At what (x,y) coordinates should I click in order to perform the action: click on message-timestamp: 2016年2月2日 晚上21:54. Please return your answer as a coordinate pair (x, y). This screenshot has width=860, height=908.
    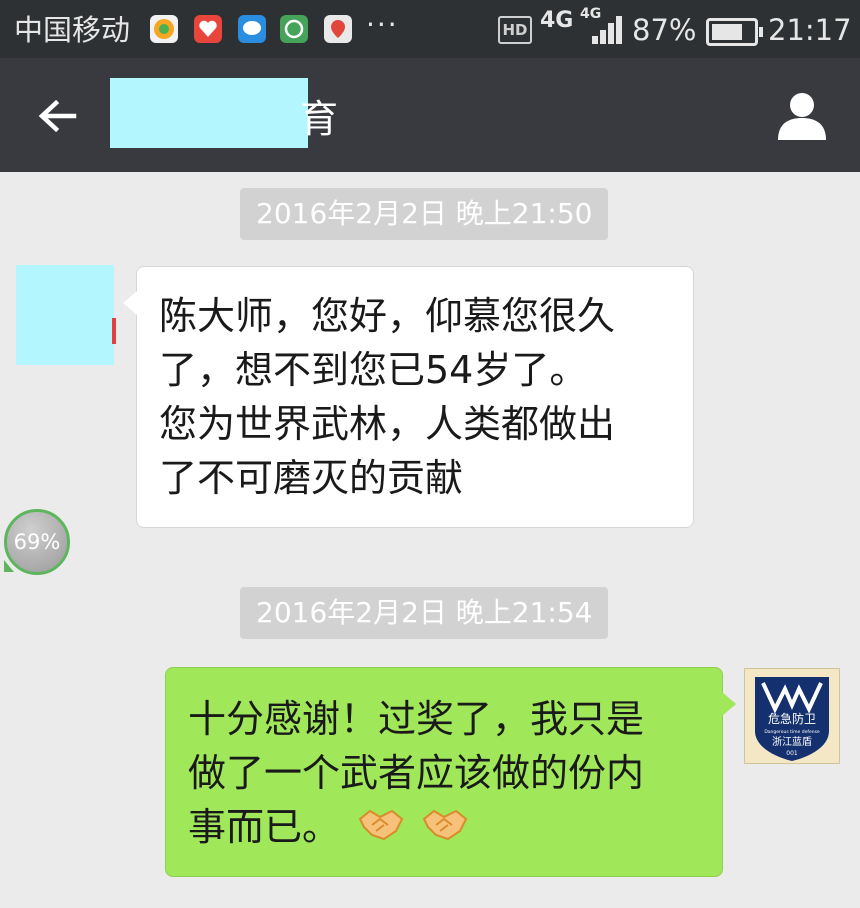
    Looking at the image, I should click on (424, 613).